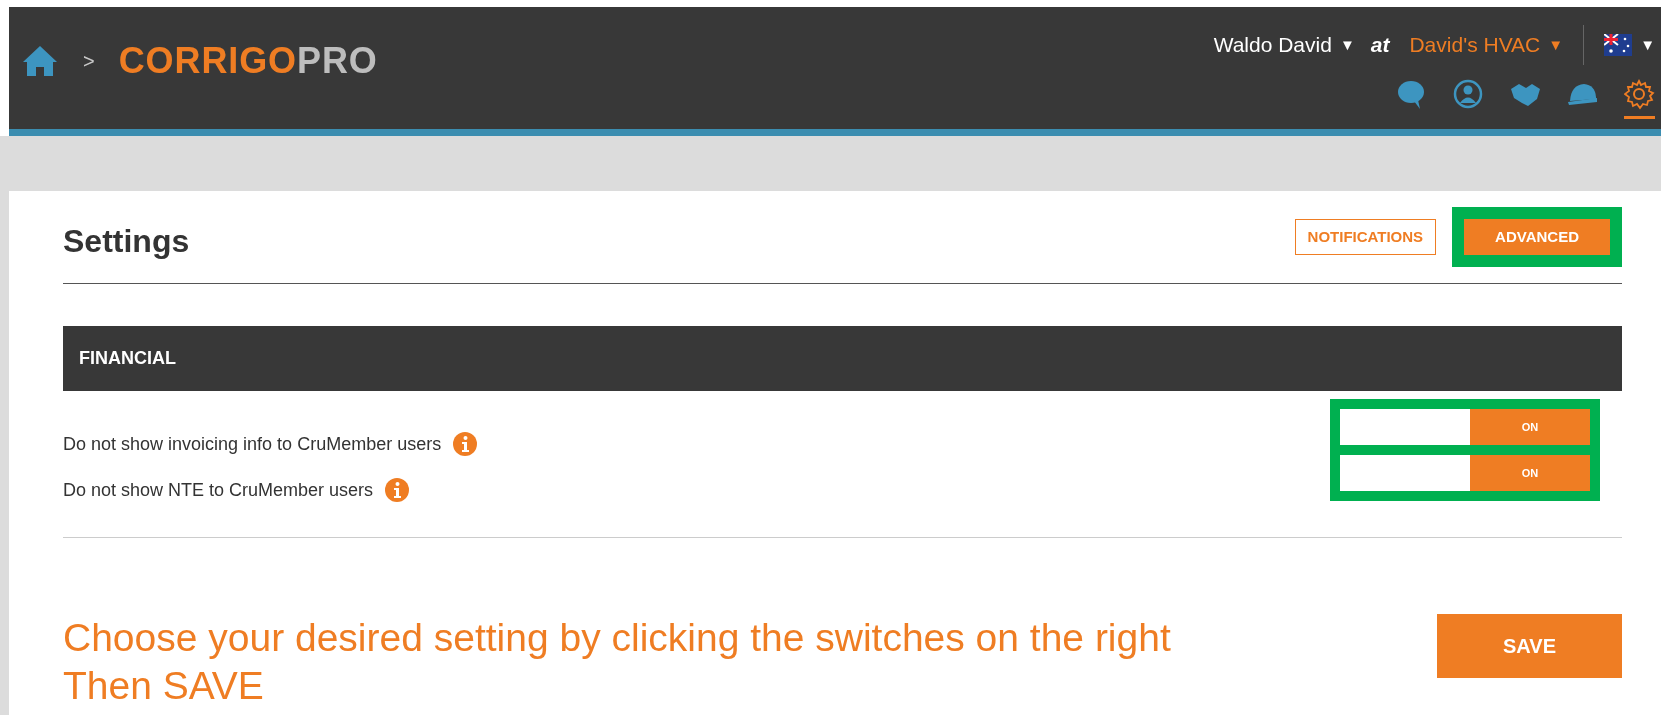 This screenshot has width=1661, height=715. What do you see at coordinates (164, 686) in the screenshot?
I see `instruction-text: Then SAVE` at bounding box center [164, 686].